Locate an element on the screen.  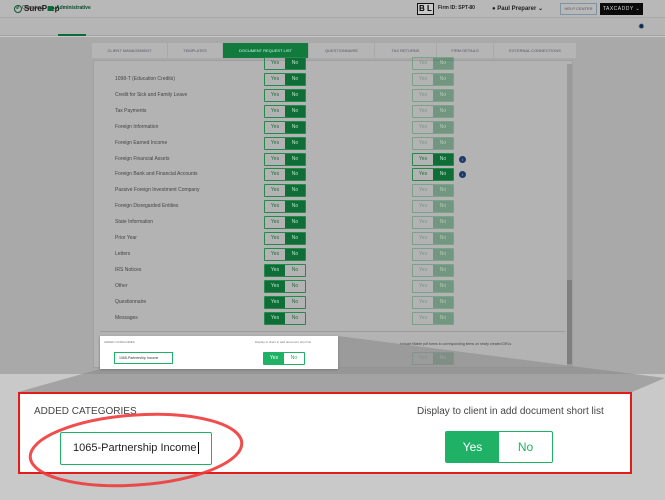
tab-external-connections: EXTERNAL CONNECTIONS is located at coordinates (535, 50).